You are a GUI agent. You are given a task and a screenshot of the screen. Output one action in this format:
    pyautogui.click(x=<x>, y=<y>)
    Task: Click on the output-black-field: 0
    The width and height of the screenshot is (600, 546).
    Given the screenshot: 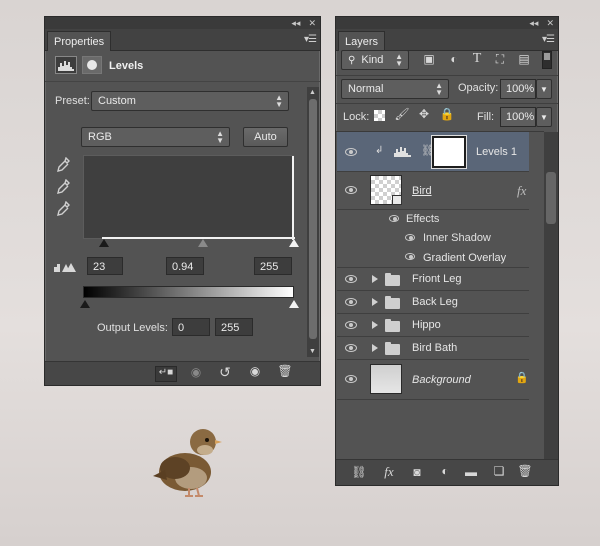 What is the action you would take?
    pyautogui.click(x=191, y=327)
    